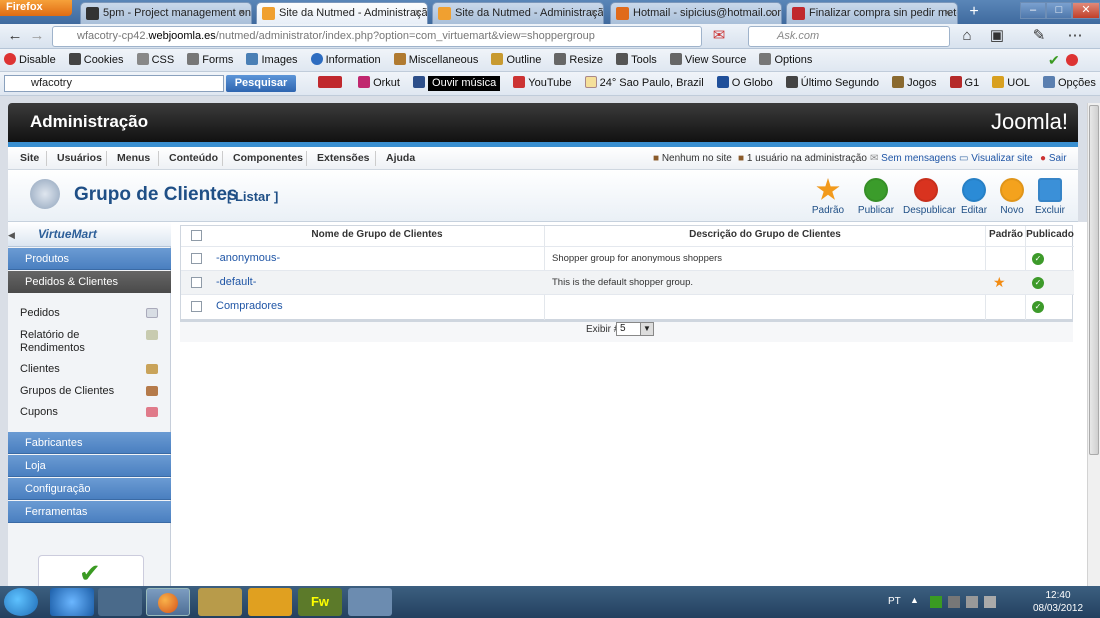 This screenshot has width=1100, height=618. I want to click on column-header-published: Publicado, so click(1050, 235).